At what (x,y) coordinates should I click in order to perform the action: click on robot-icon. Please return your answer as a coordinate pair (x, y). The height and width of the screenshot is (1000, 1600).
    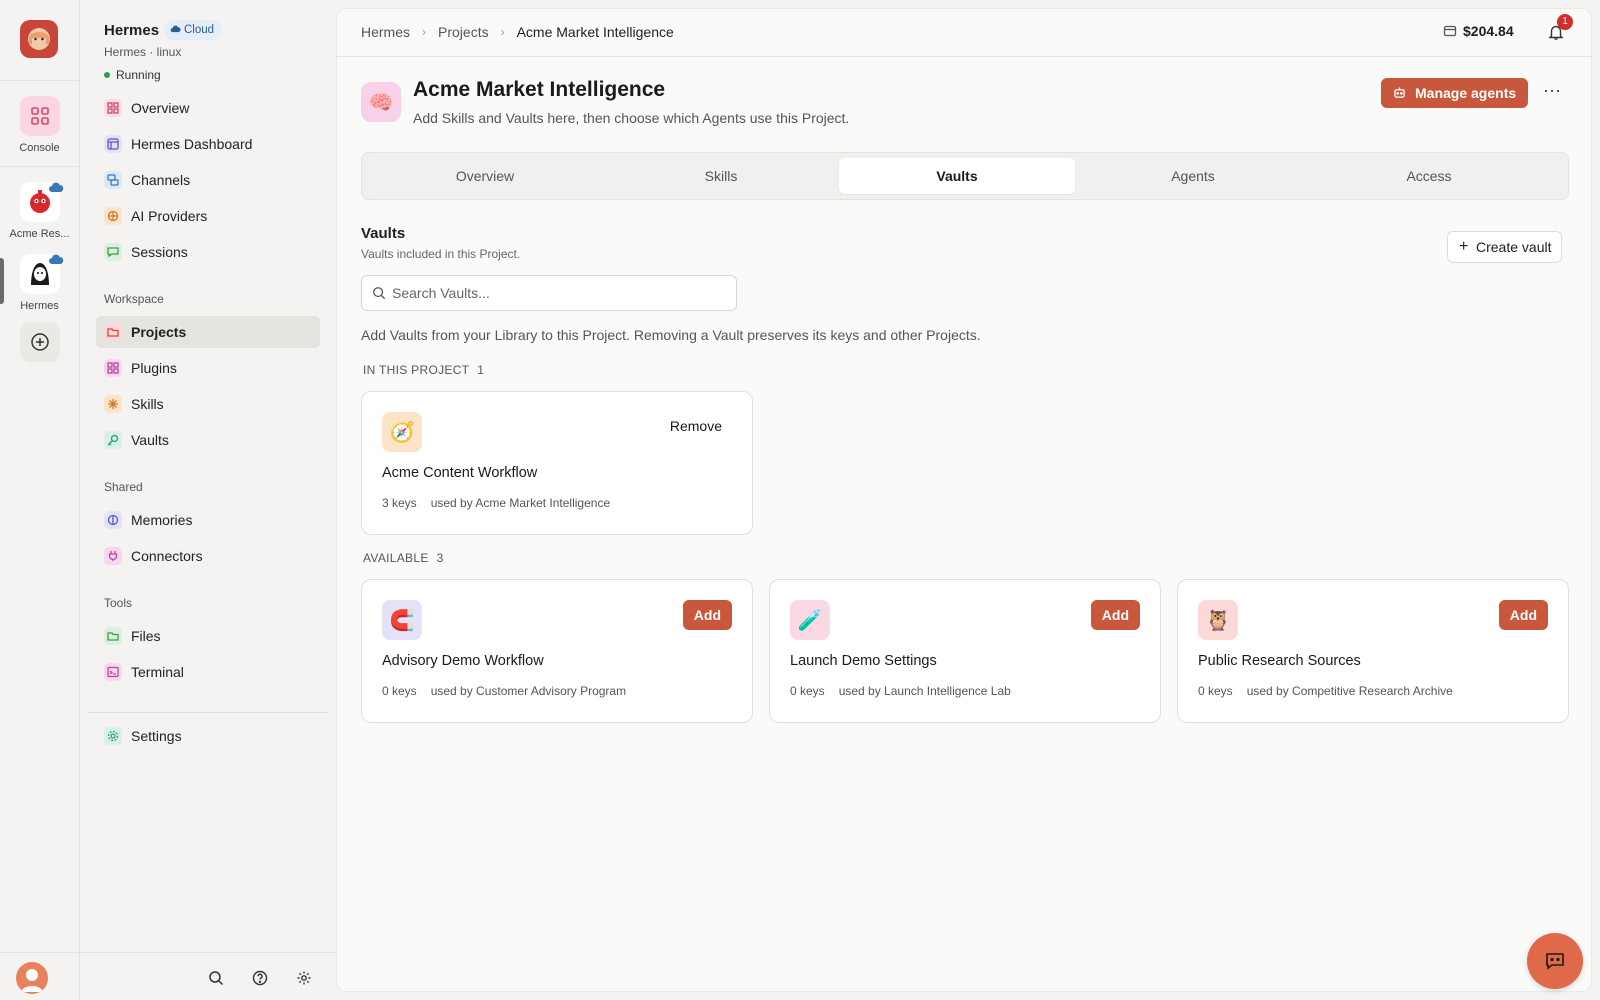
    Looking at the image, I should click on (1399, 92).